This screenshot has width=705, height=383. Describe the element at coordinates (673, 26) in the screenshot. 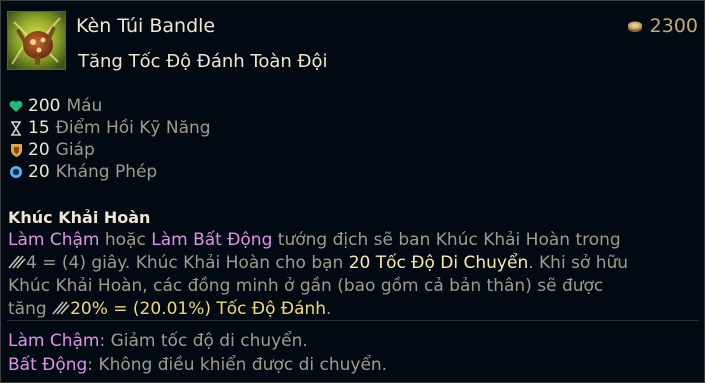

I see `price-value: 2300` at that location.